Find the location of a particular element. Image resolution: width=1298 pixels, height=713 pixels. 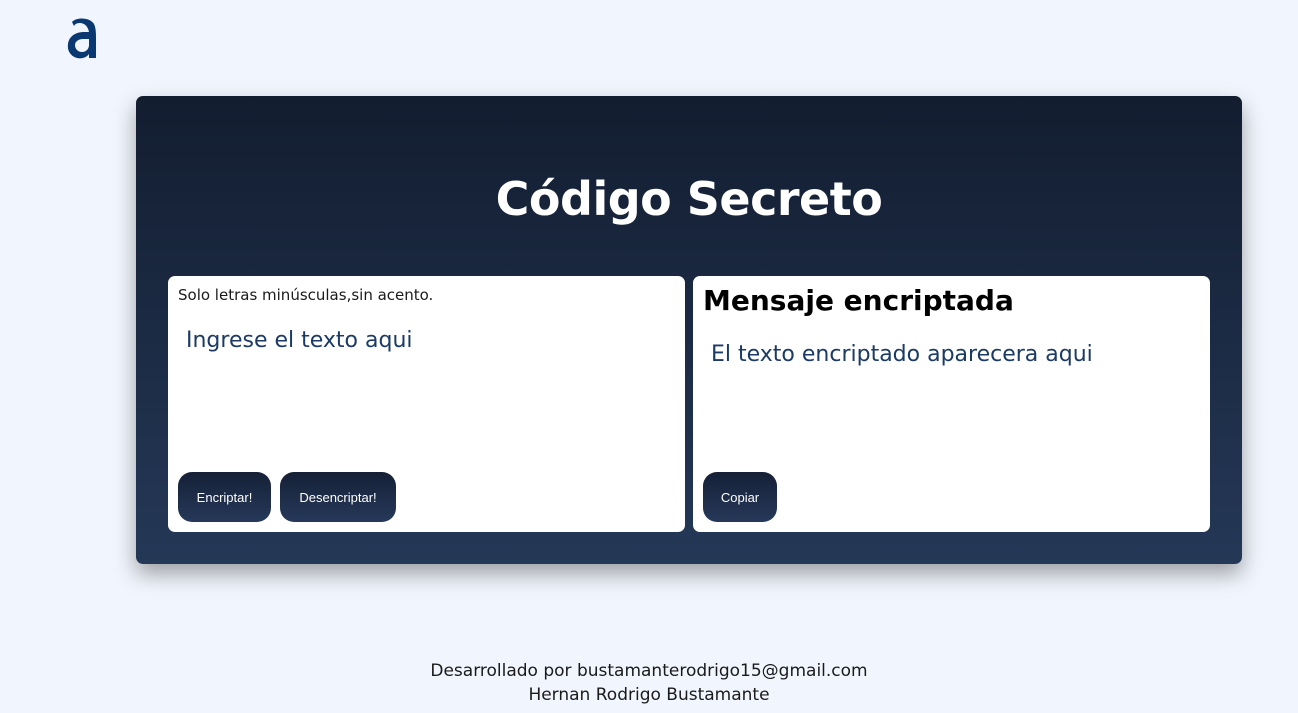

alura-logo-icon is located at coordinates (82, 37).